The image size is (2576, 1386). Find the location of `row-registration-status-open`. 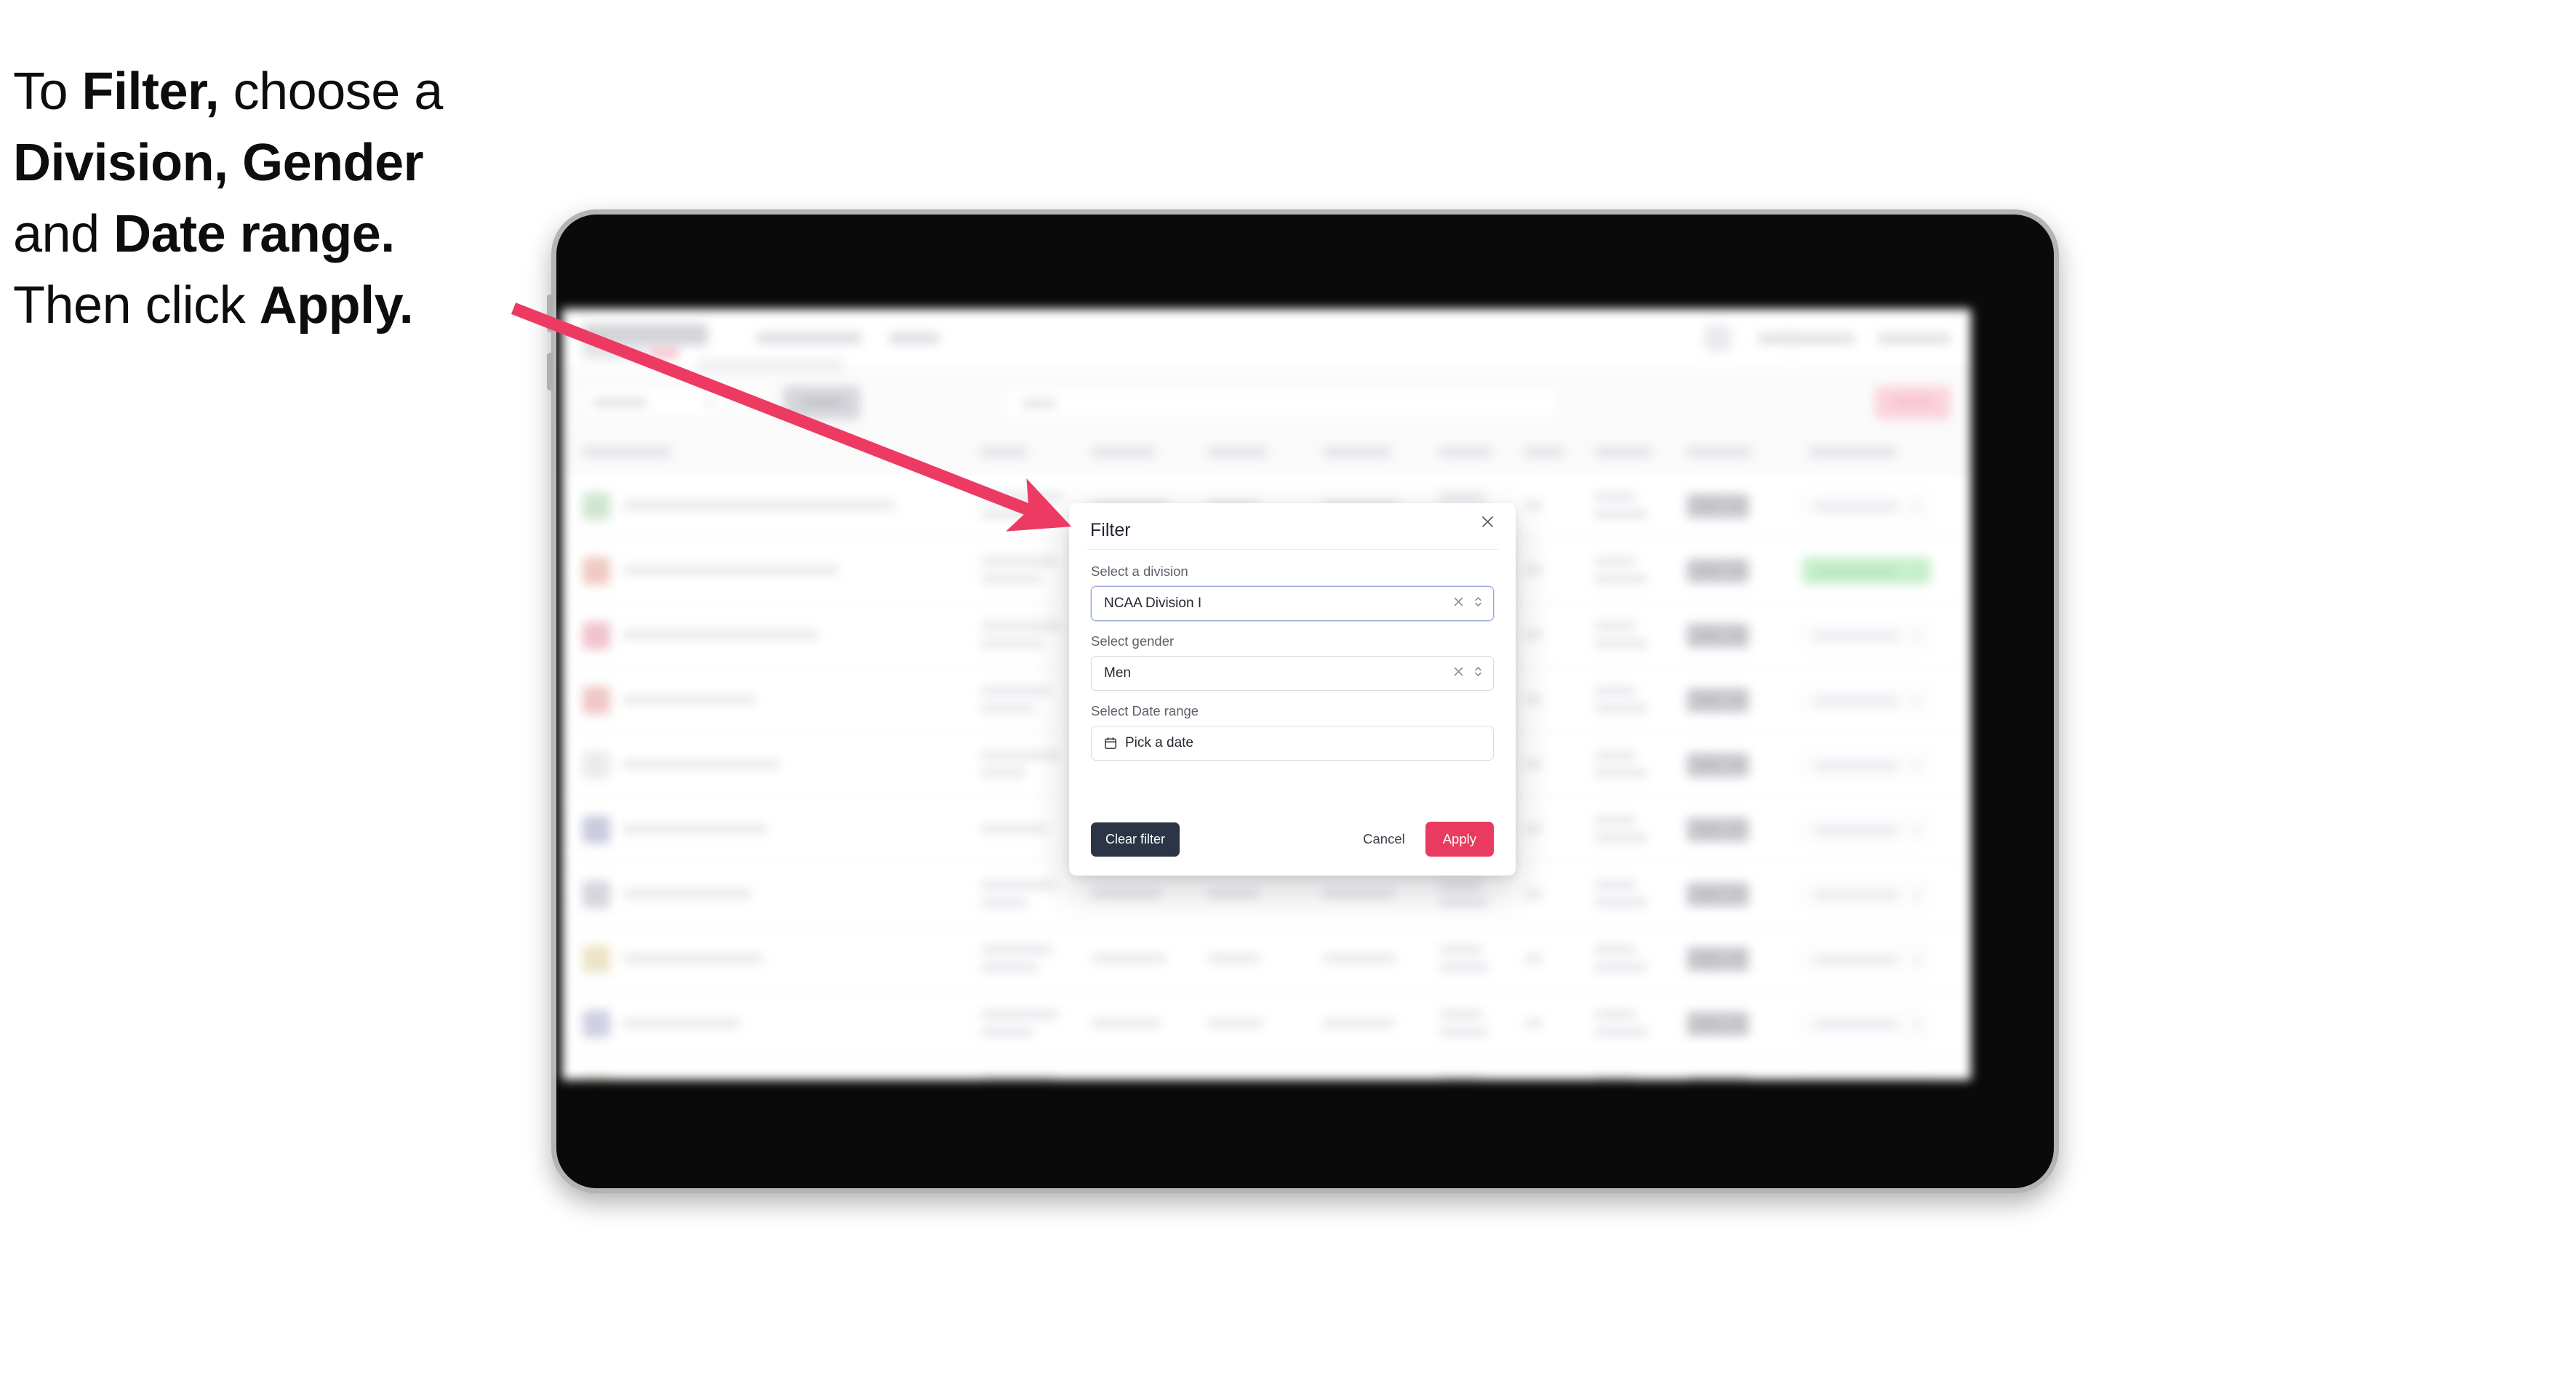

row-registration-status-open is located at coordinates (1866, 571).